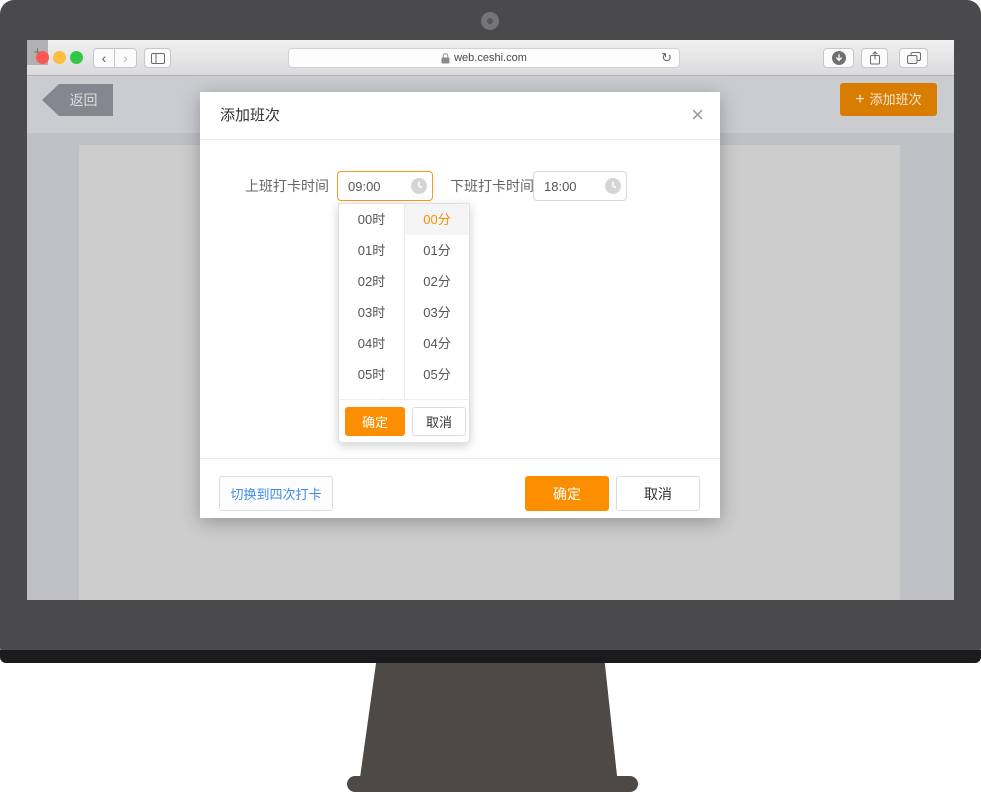 This screenshot has height=792, width=981. Describe the element at coordinates (437, 394) in the screenshot. I see `minute-option: 06分` at that location.